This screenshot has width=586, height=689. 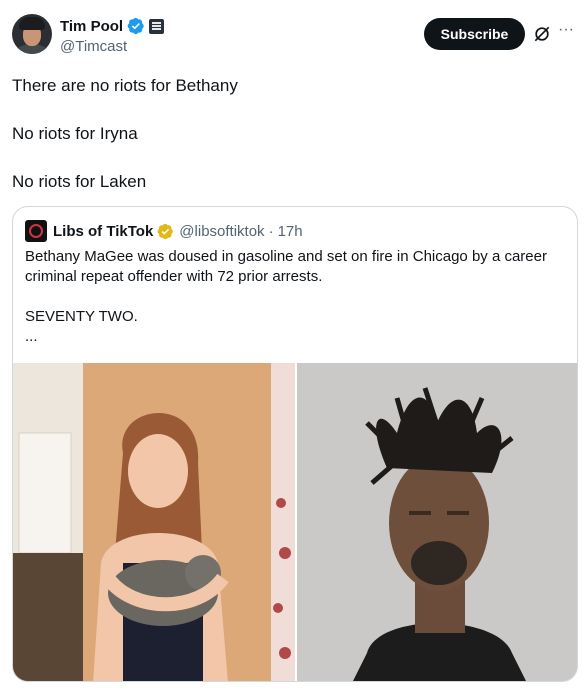 I want to click on affiliation-badge-icon, so click(x=157, y=26).